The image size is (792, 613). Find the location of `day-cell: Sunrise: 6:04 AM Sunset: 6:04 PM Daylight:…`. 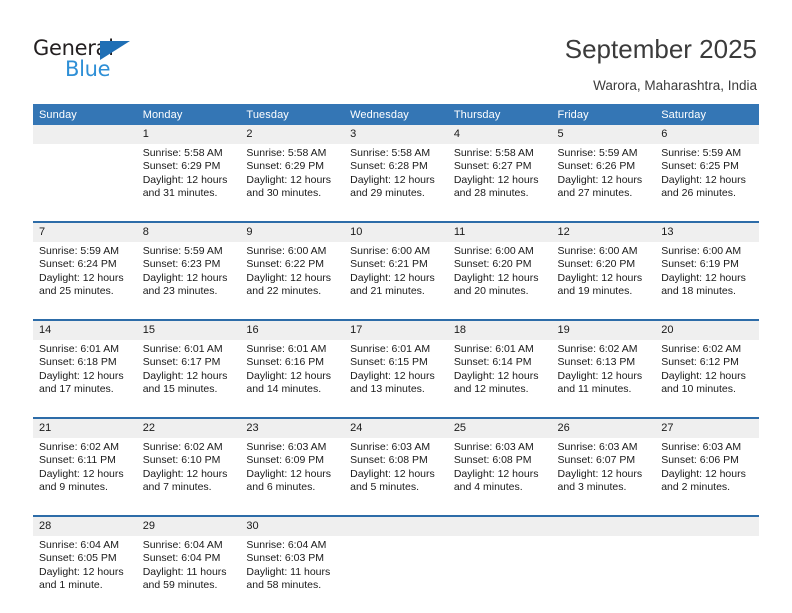

day-cell: Sunrise: 6:04 AM Sunset: 6:04 PM Daylight:… is located at coordinates (188, 574).